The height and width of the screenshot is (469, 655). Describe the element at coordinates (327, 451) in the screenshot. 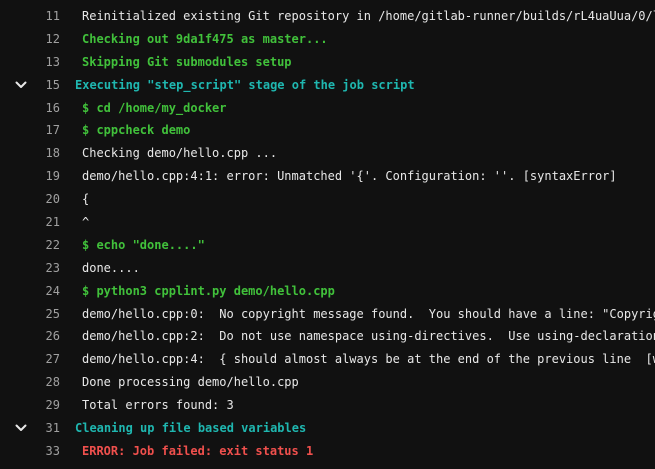

I see `log-line: 33 ERROR: Job failed: exit status 1` at that location.